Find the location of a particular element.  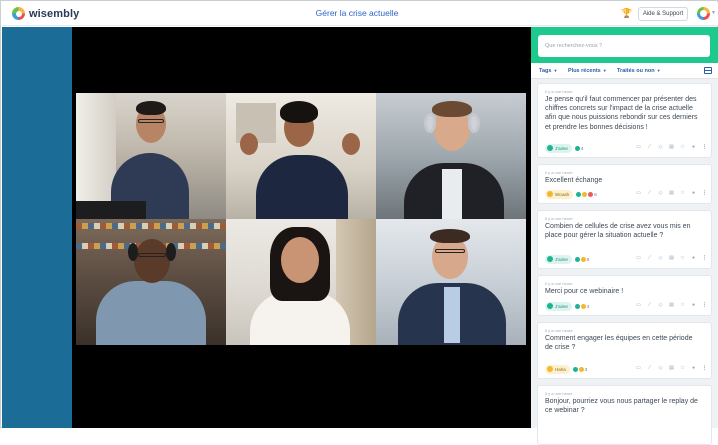

filter-tags: Tags ▼ is located at coordinates (548, 71).